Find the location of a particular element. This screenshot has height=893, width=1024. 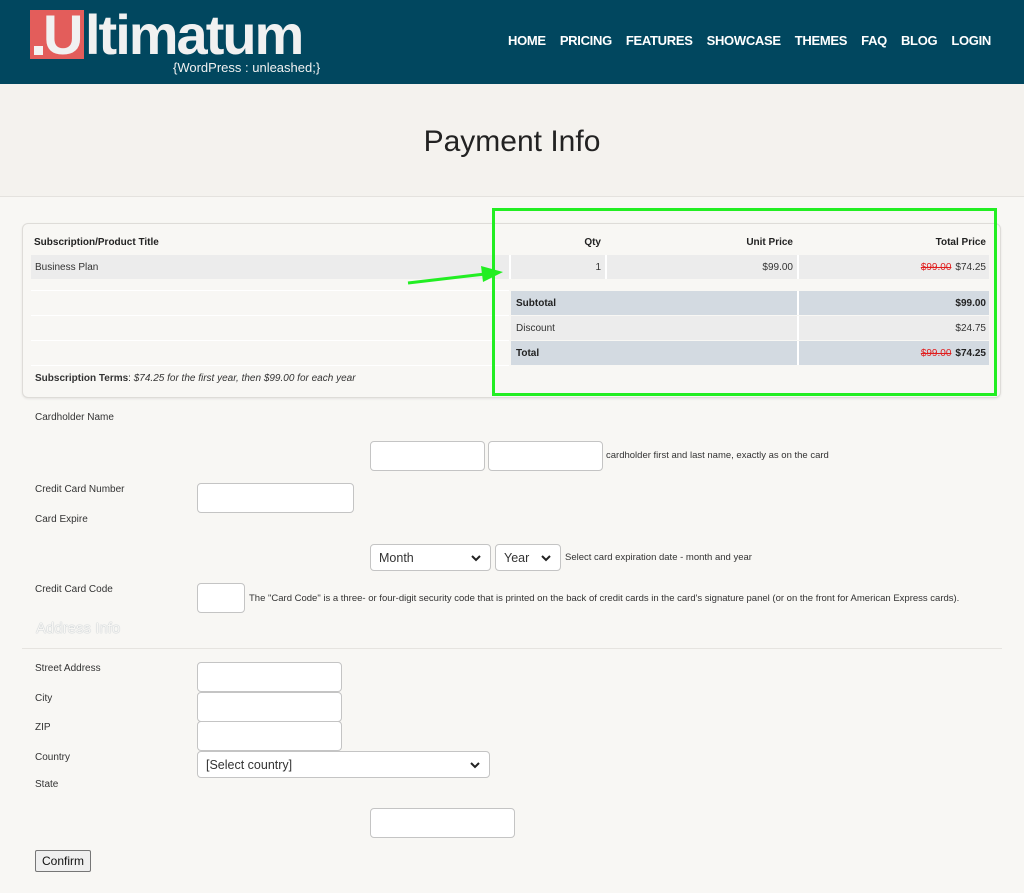

subtotal-label: Subtotal is located at coordinates (536, 303).